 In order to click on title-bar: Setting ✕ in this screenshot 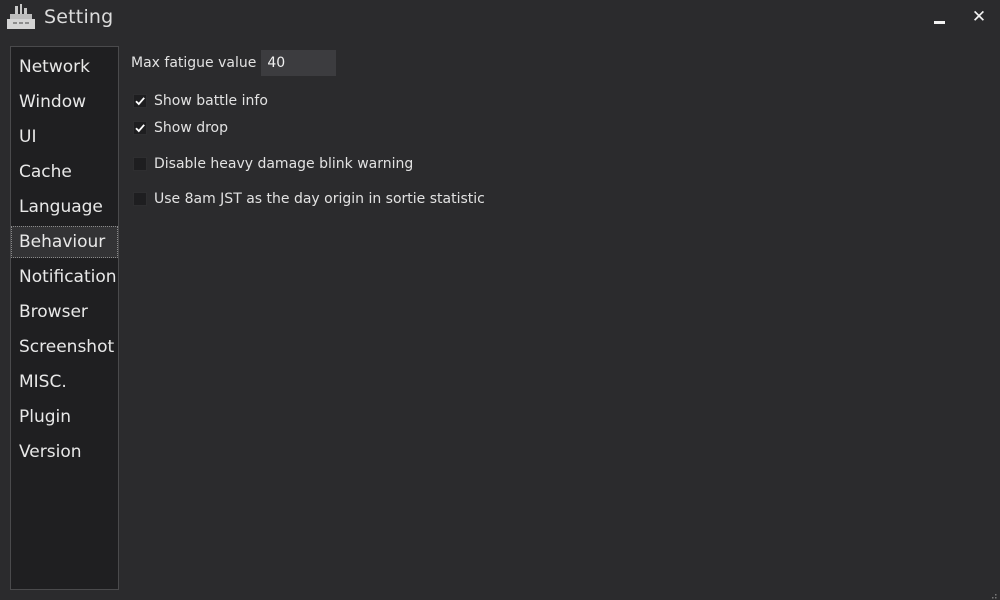, I will do `click(500, 19)`.